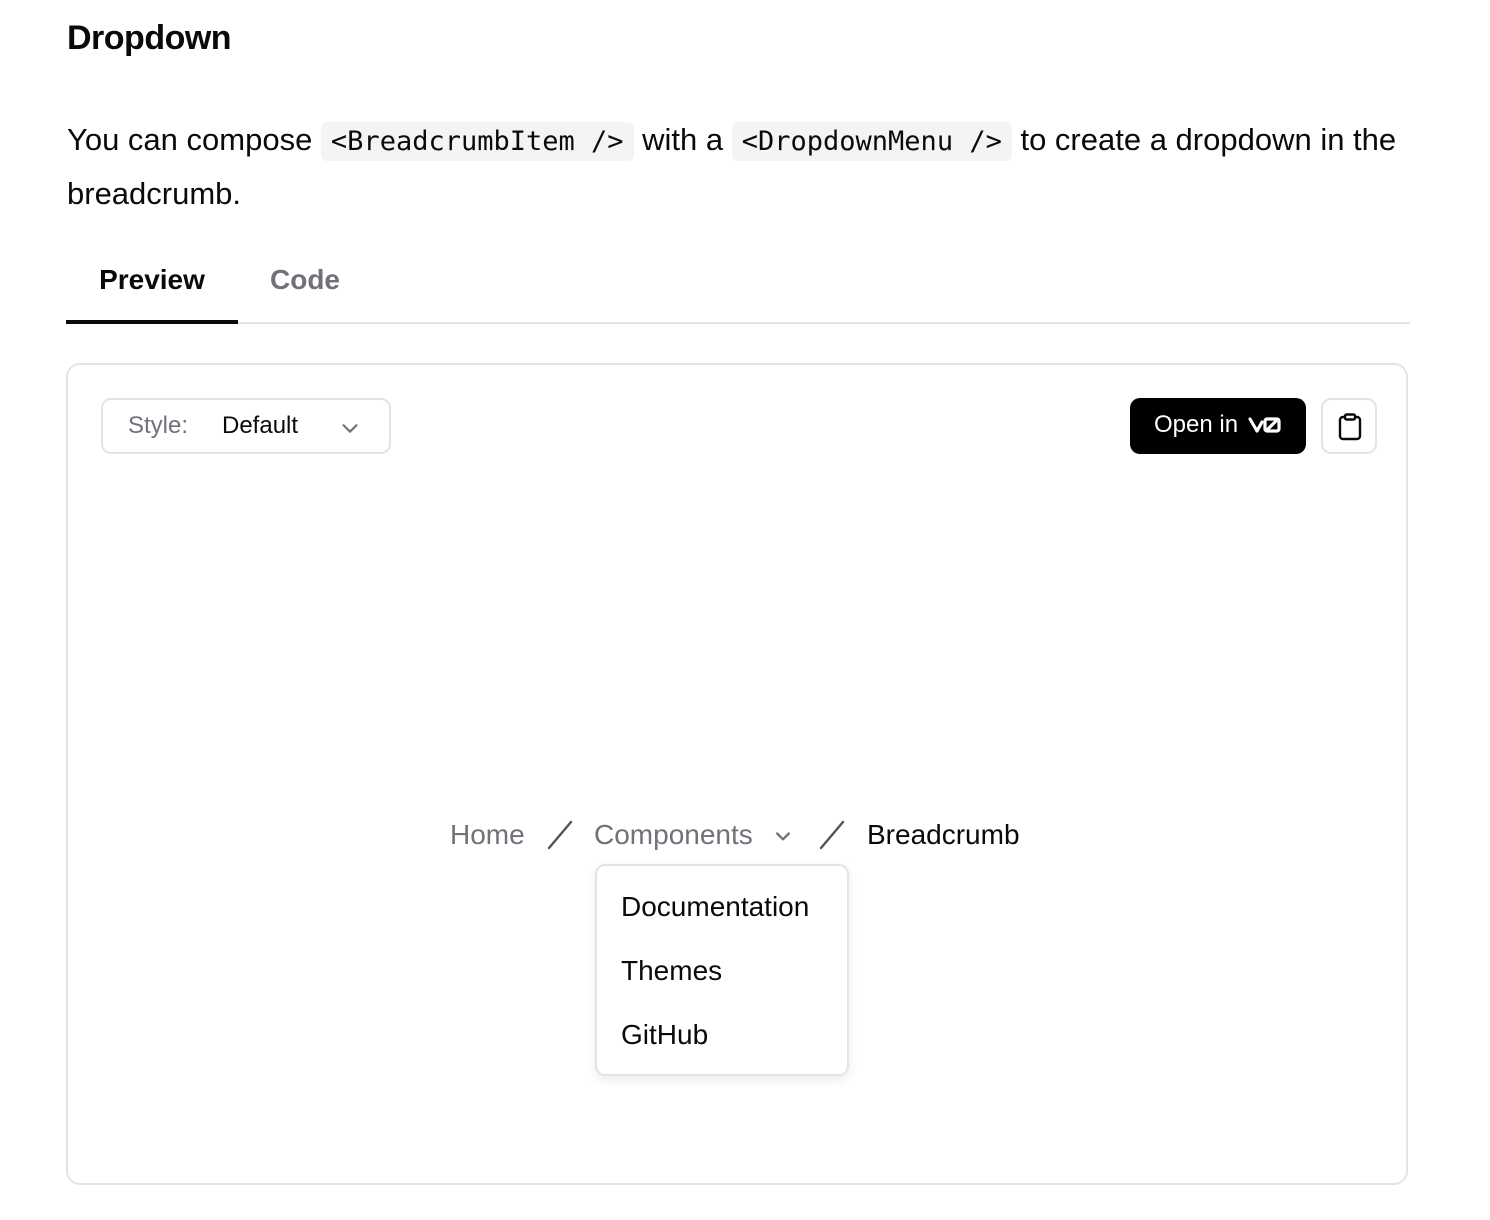 The height and width of the screenshot is (1220, 1490). I want to click on open-in-v0-button: Open in, so click(1218, 426).